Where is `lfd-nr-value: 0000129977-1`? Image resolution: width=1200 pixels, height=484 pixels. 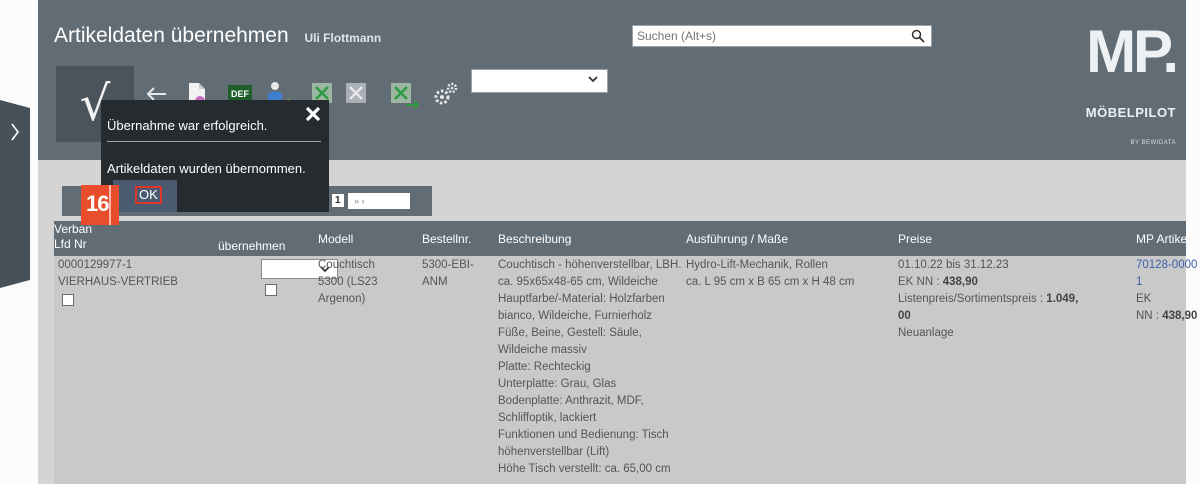 lfd-nr-value: 0000129977-1 is located at coordinates (95, 265).